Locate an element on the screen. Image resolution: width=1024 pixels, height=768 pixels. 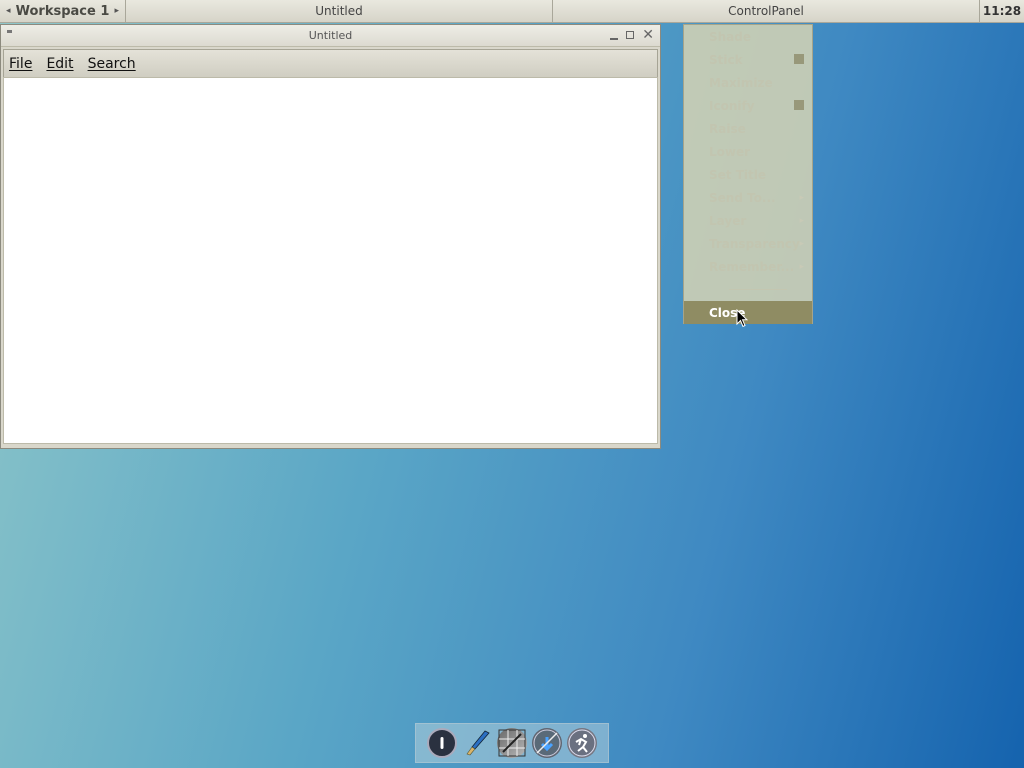
next-workspace-arrow: ▸ is located at coordinates (116, 11).